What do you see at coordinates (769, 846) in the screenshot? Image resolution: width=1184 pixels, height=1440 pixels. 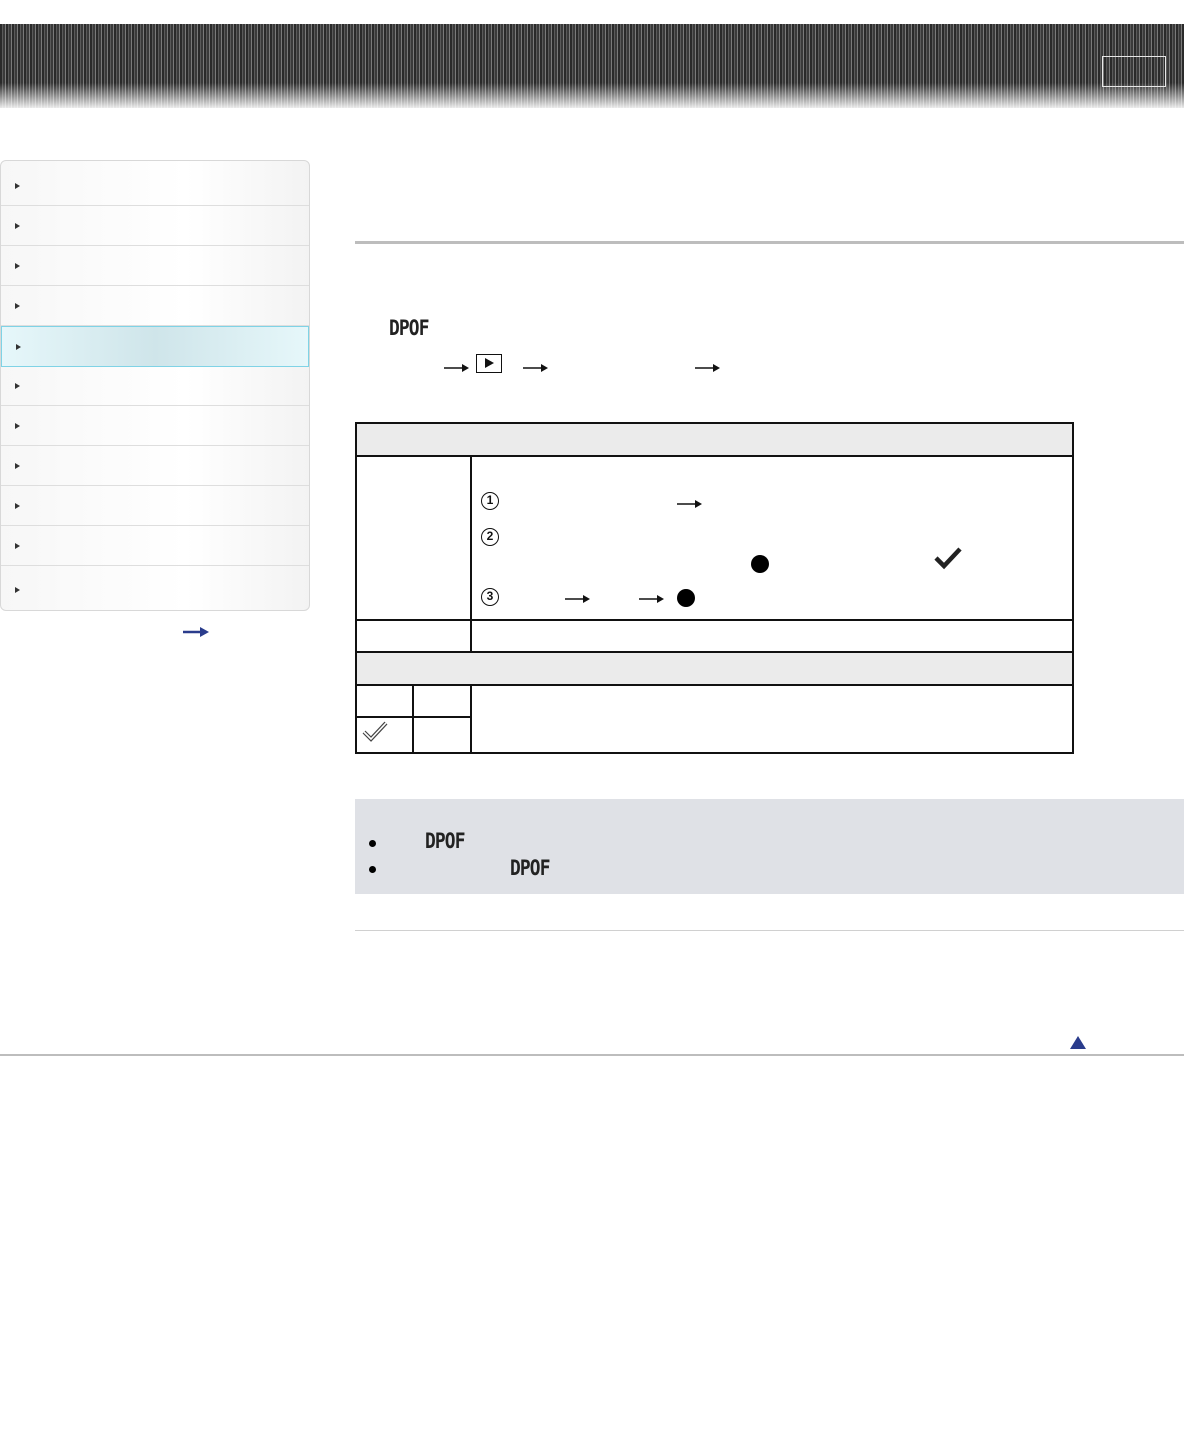 I see `note-box: DPOF DPOF` at bounding box center [769, 846].